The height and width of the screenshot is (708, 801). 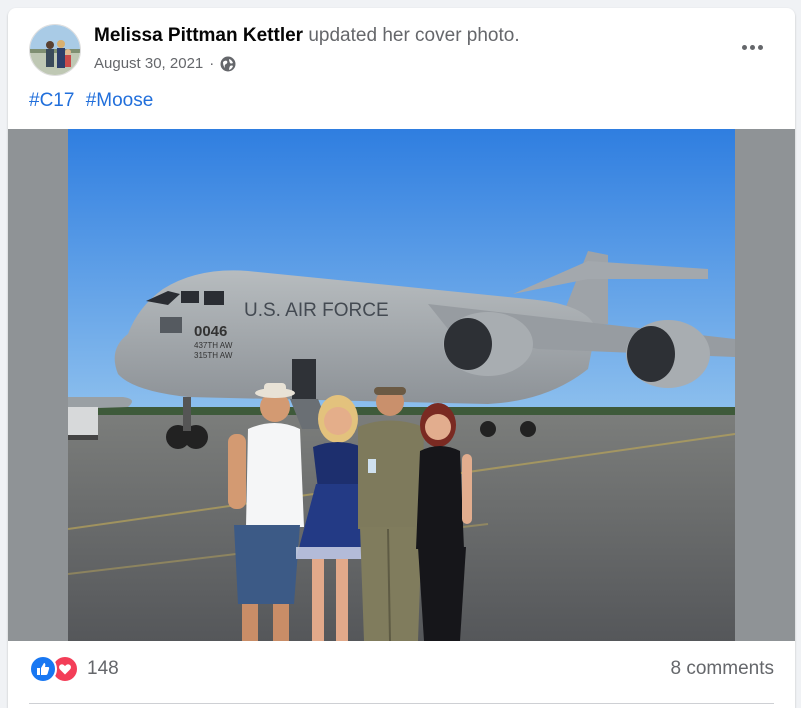 I want to click on aircraft-wing-1: 437TH AW, so click(x=213, y=345).